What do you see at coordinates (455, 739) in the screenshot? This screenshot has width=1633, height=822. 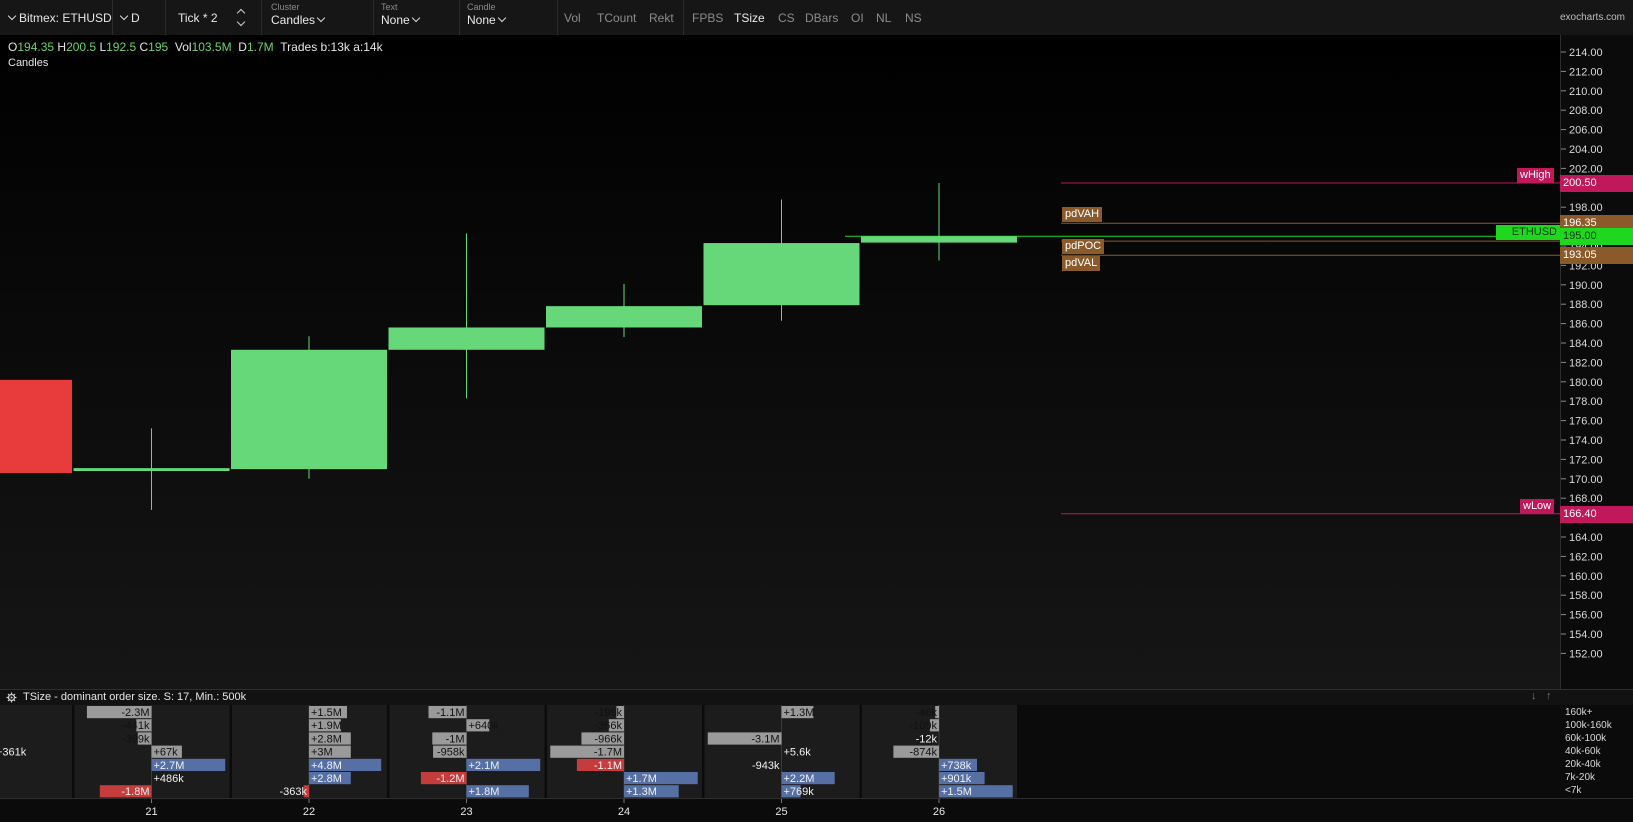 I see `tsize-value: -1M` at bounding box center [455, 739].